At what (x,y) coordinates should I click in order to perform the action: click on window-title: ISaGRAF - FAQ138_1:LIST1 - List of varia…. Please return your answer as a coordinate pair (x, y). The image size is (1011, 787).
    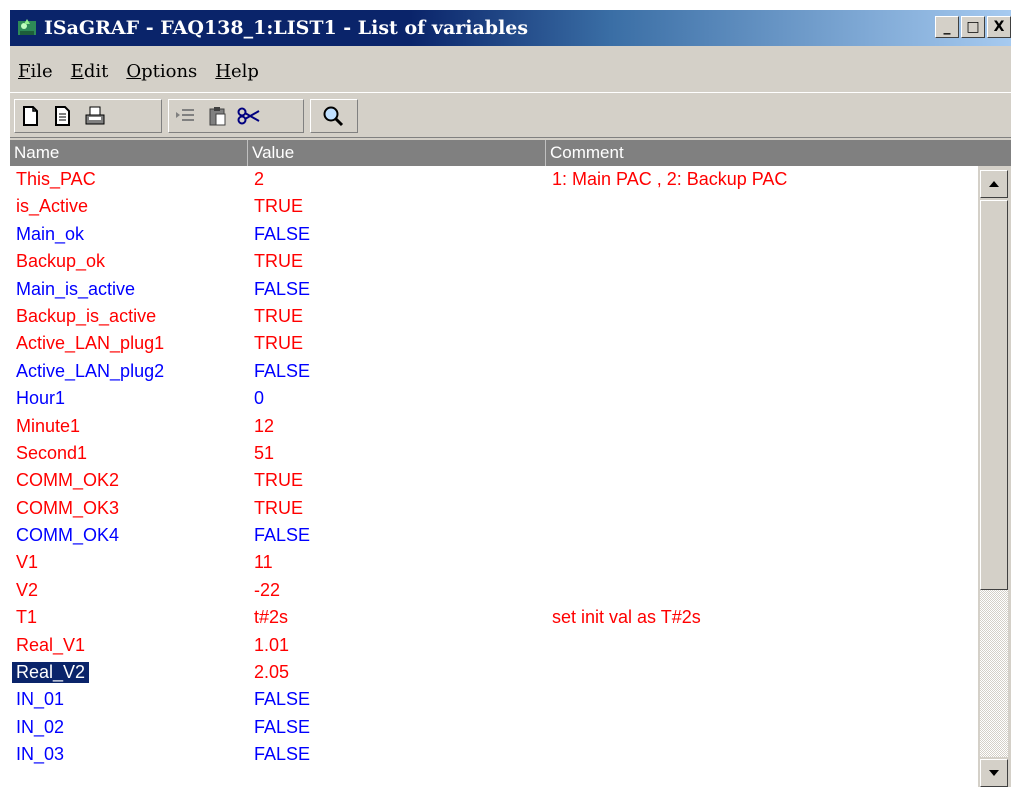
    Looking at the image, I should click on (286, 28).